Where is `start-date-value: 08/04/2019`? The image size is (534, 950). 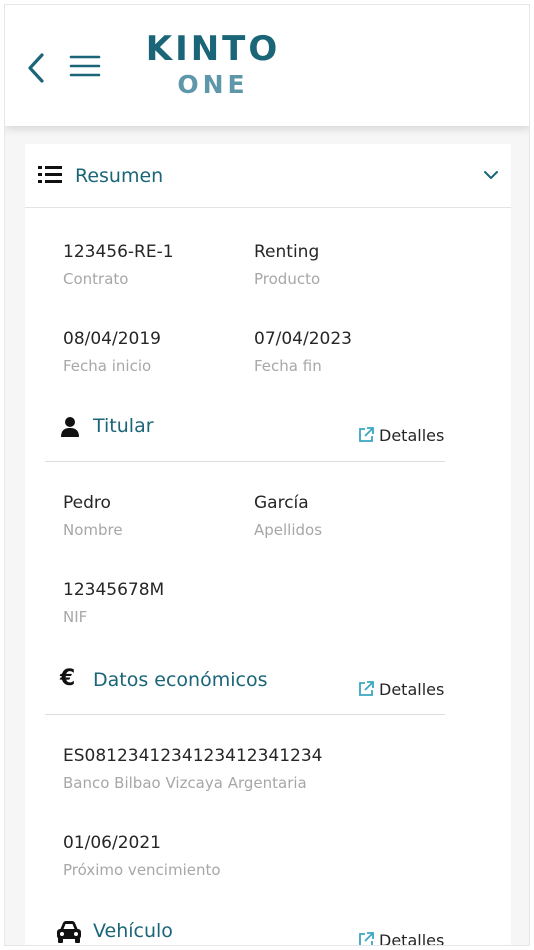 start-date-value: 08/04/2019 is located at coordinates (112, 339).